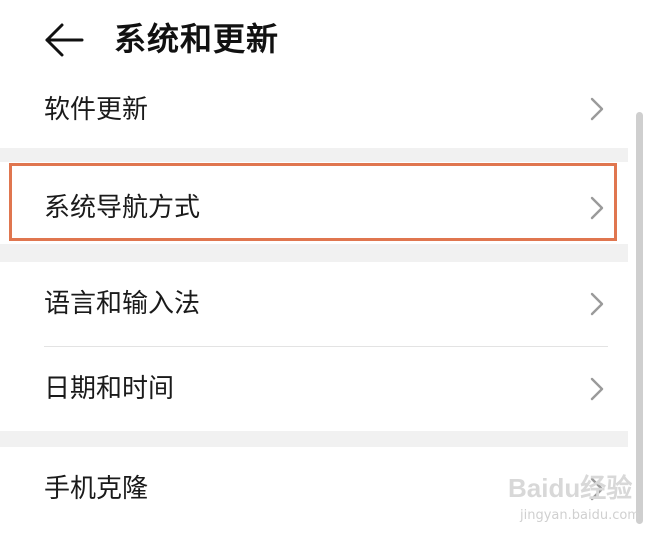 The image size is (661, 538). I want to click on list-item-label: 系统导航方式, so click(122, 208).